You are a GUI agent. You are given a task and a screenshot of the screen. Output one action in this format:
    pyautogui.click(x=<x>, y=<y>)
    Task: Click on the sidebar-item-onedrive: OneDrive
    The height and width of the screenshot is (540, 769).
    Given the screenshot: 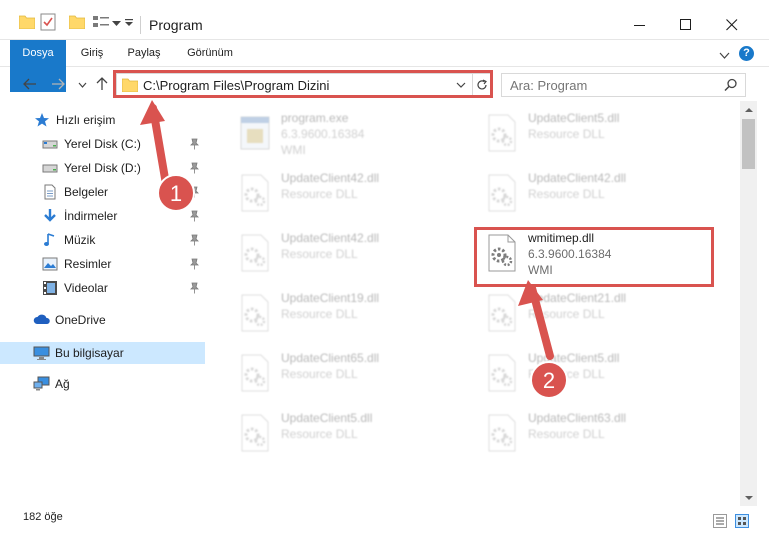 What is the action you would take?
    pyautogui.click(x=102, y=320)
    